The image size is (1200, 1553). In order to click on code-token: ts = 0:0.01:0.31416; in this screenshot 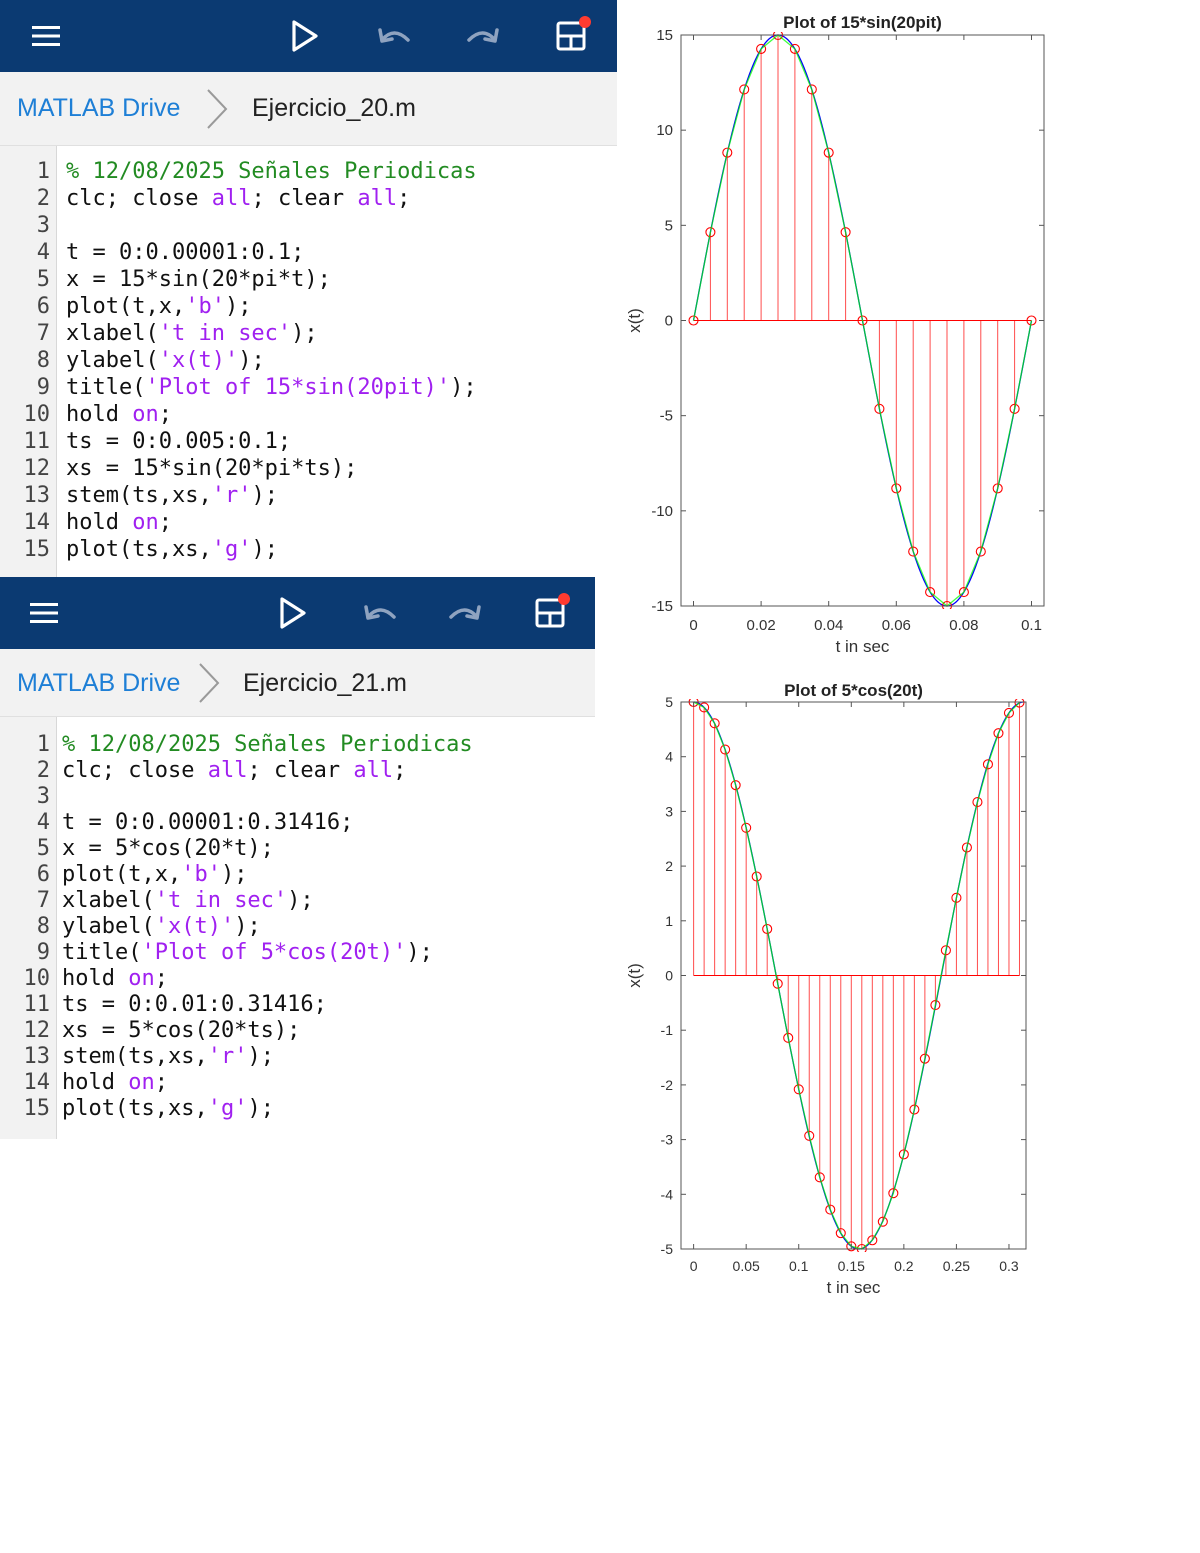, I will do `click(194, 1004)`.